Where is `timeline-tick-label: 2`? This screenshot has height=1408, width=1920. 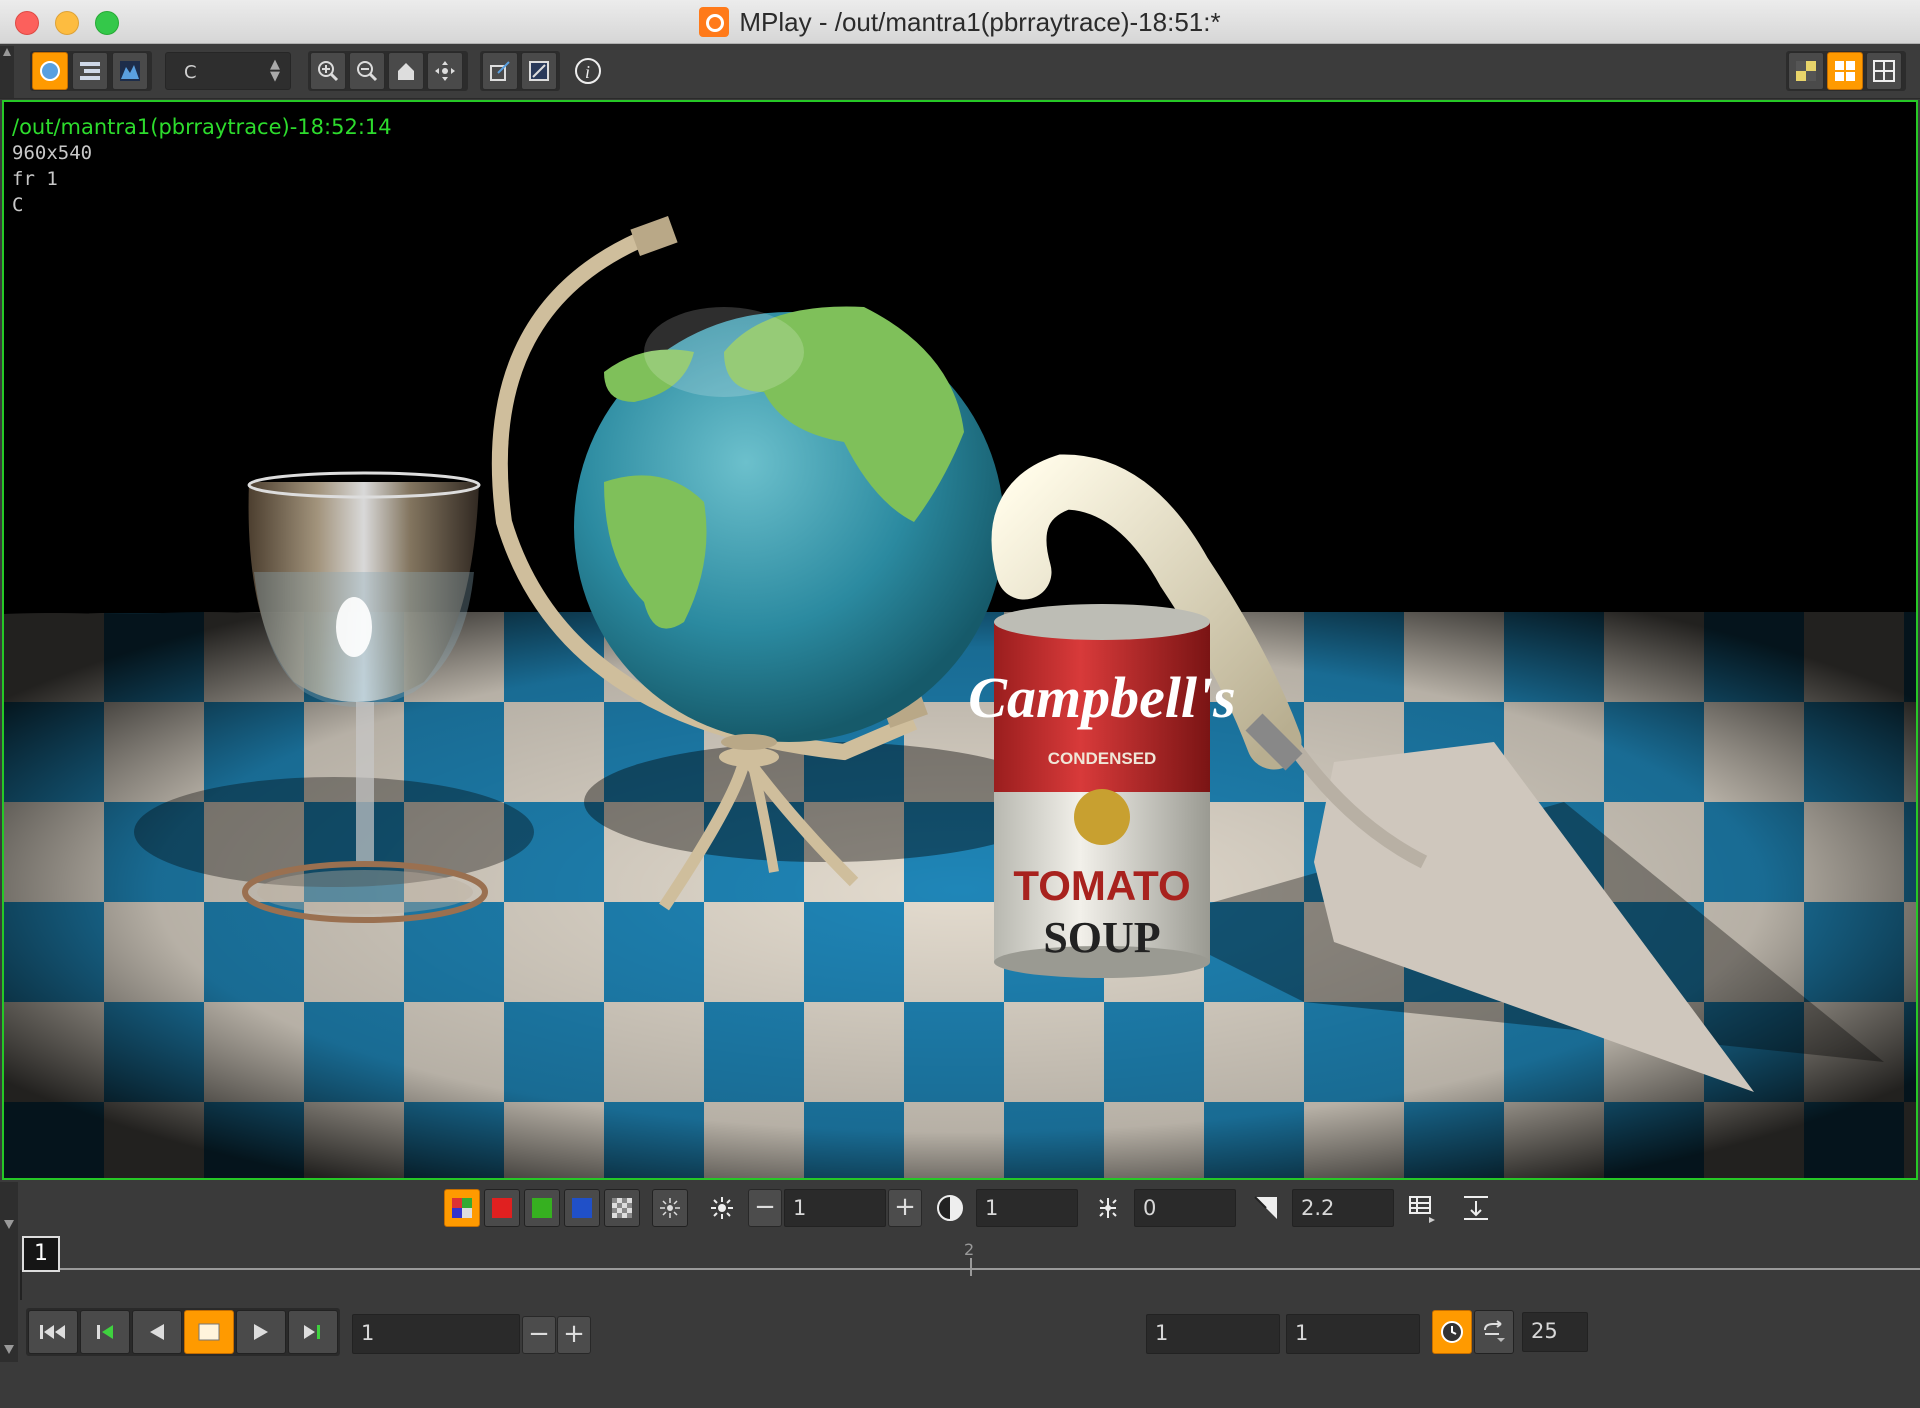 timeline-tick-label: 2 is located at coordinates (969, 1249).